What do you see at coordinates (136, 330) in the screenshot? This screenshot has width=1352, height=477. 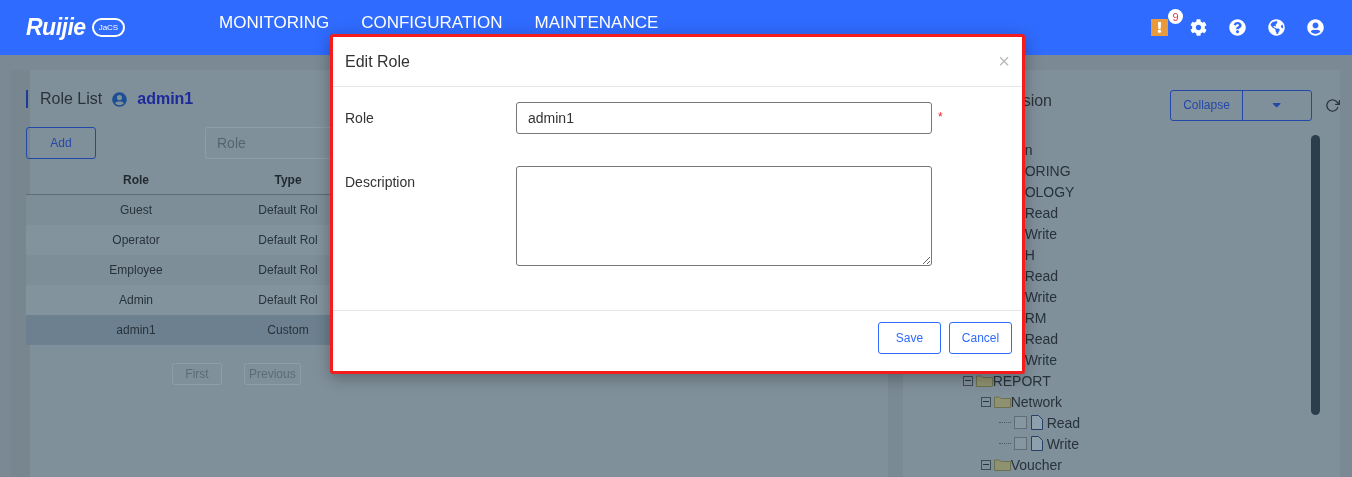 I see `table-cell-text: admin1` at bounding box center [136, 330].